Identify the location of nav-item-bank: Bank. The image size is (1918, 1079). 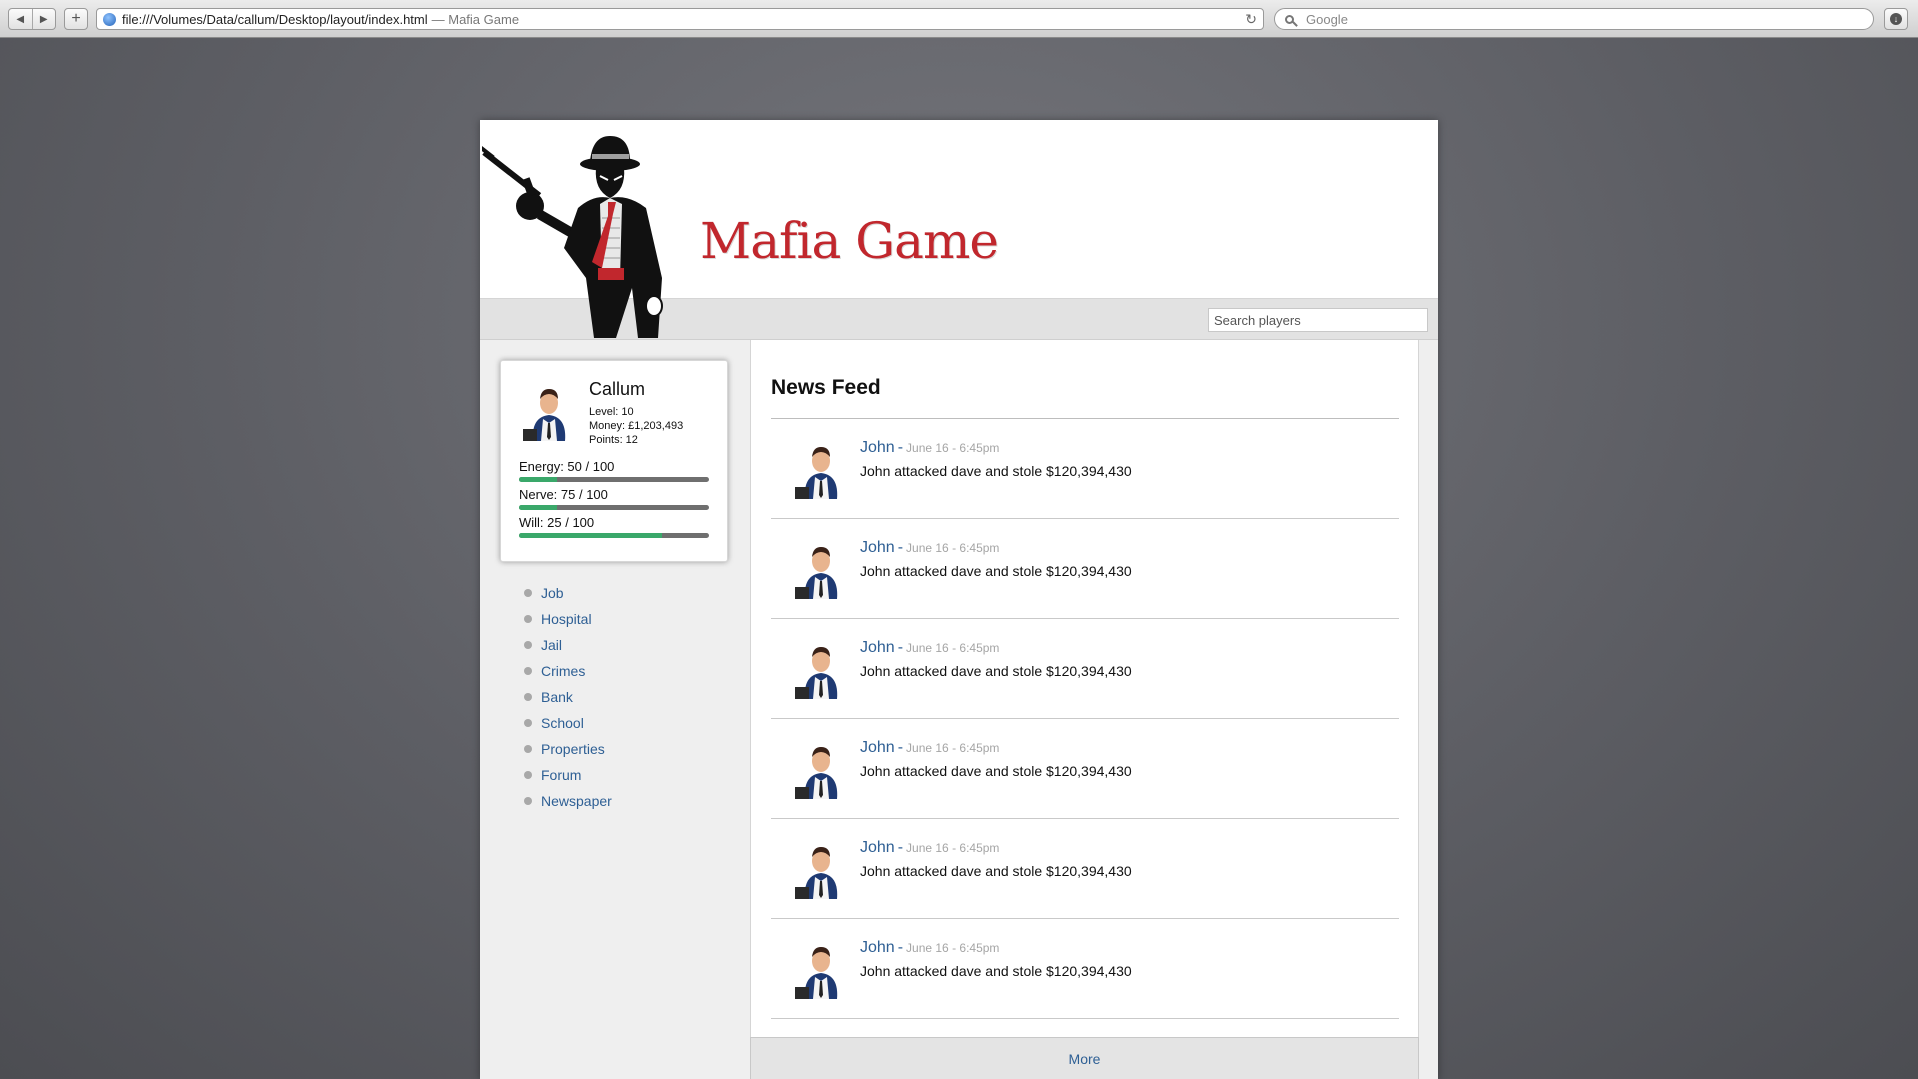
(568, 697).